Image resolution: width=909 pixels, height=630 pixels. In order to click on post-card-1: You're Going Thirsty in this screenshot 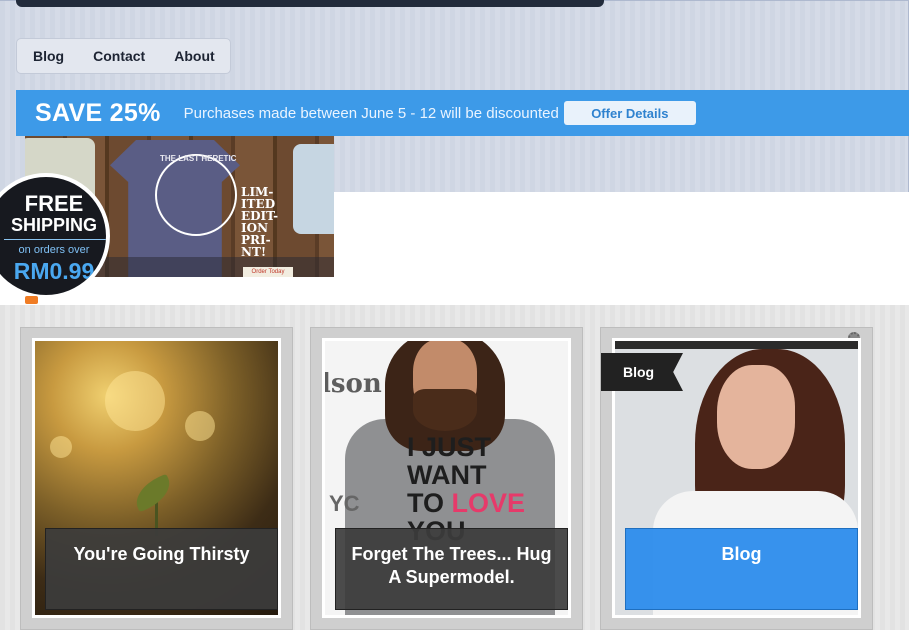, I will do `click(156, 478)`.